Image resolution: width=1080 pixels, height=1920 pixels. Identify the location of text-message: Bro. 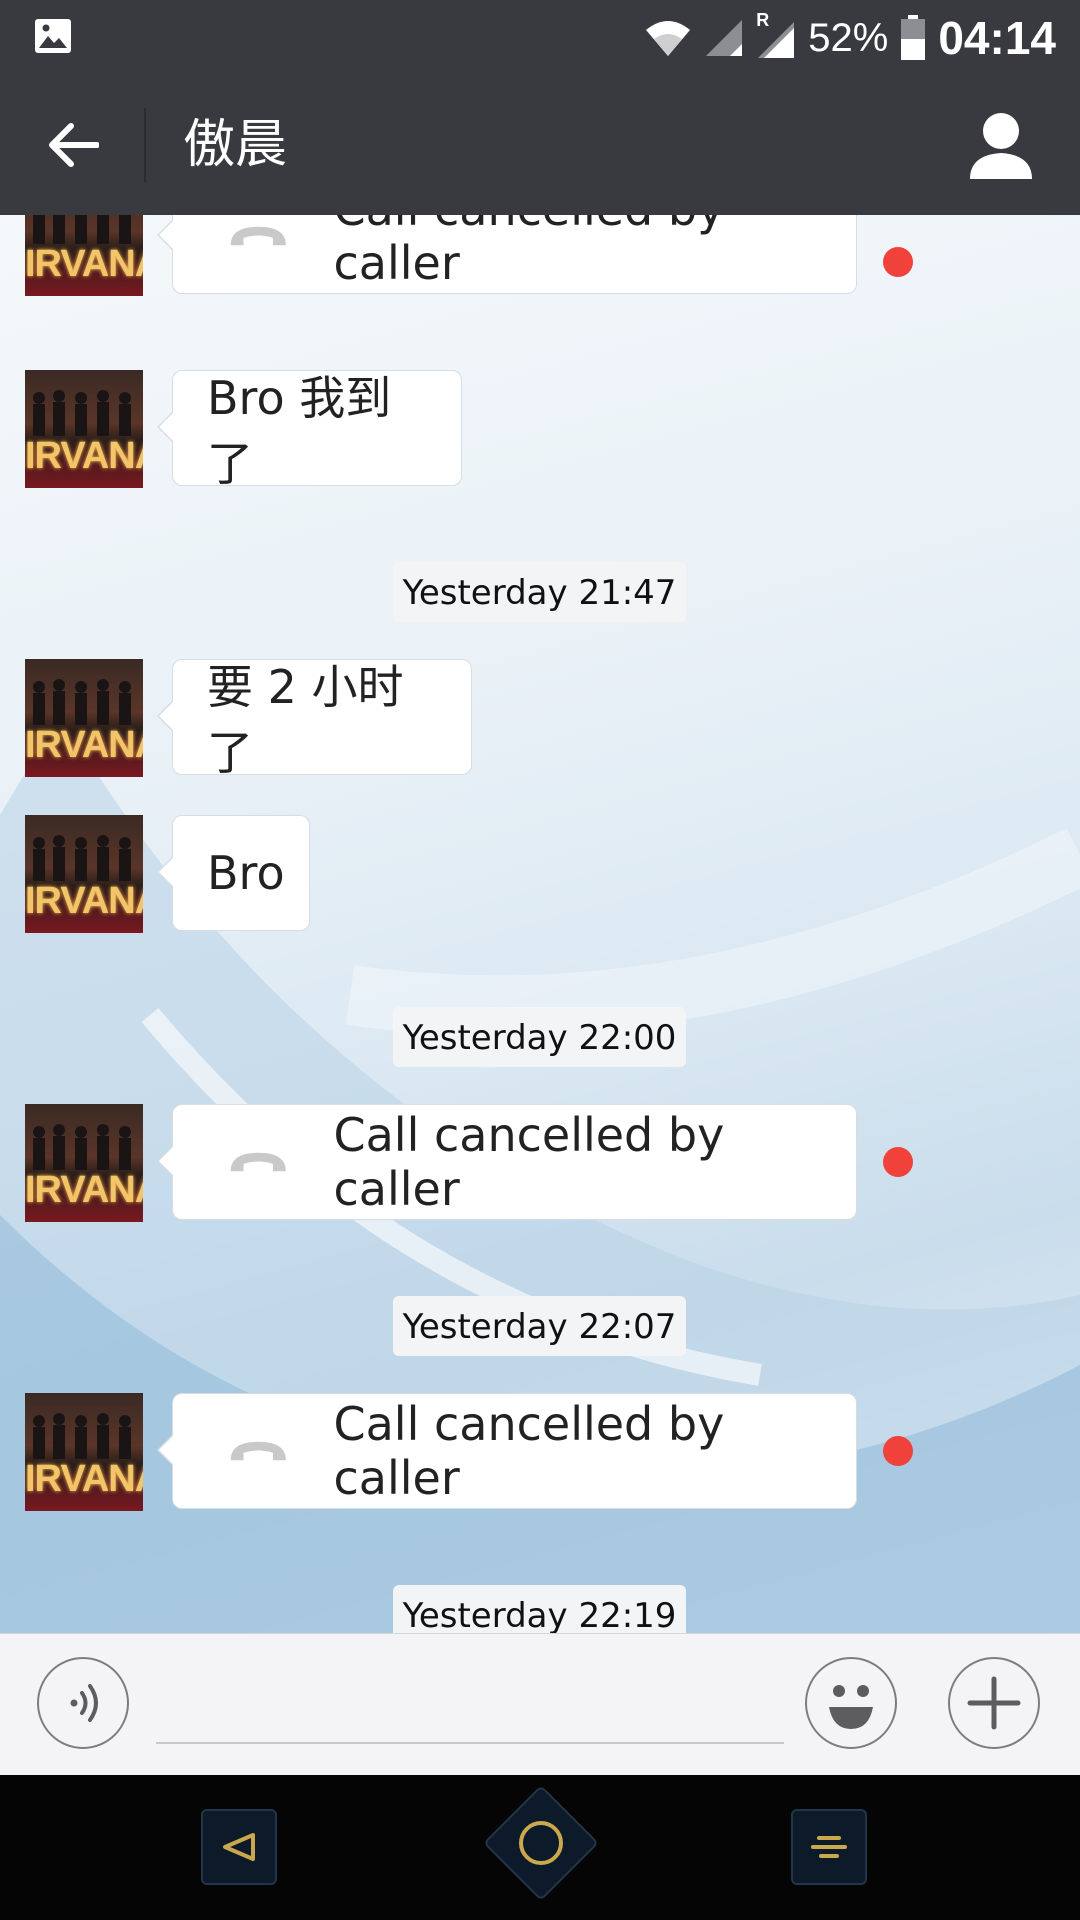
(233, 873).